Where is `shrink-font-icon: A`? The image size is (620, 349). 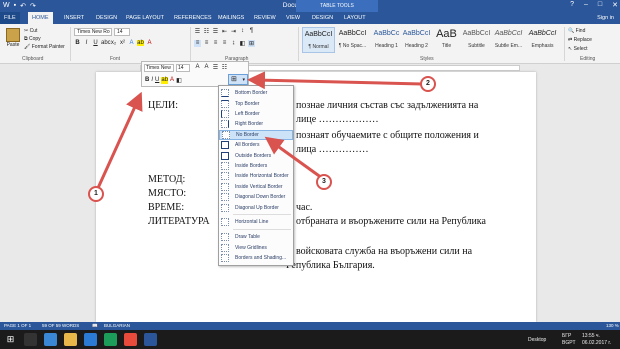
shrink-font-icon: A is located at coordinates (206, 67).